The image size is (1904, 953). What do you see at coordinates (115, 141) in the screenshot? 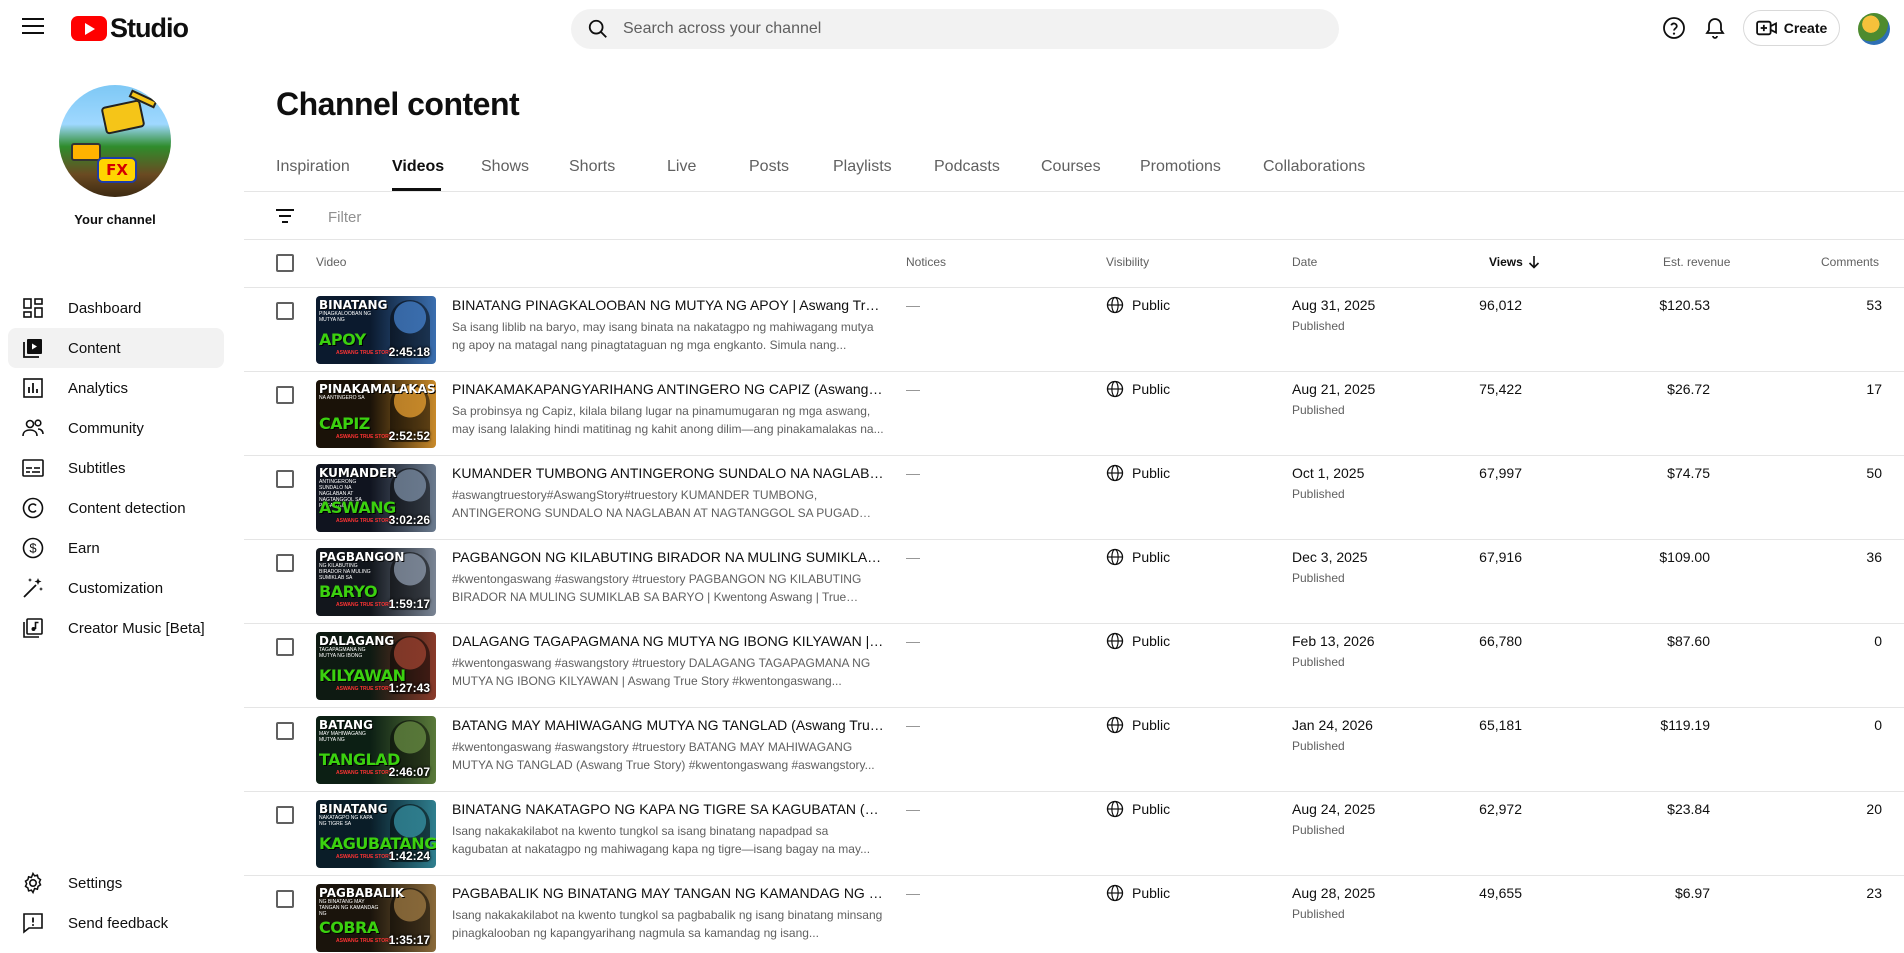
I see `channel-avatar: FX` at bounding box center [115, 141].